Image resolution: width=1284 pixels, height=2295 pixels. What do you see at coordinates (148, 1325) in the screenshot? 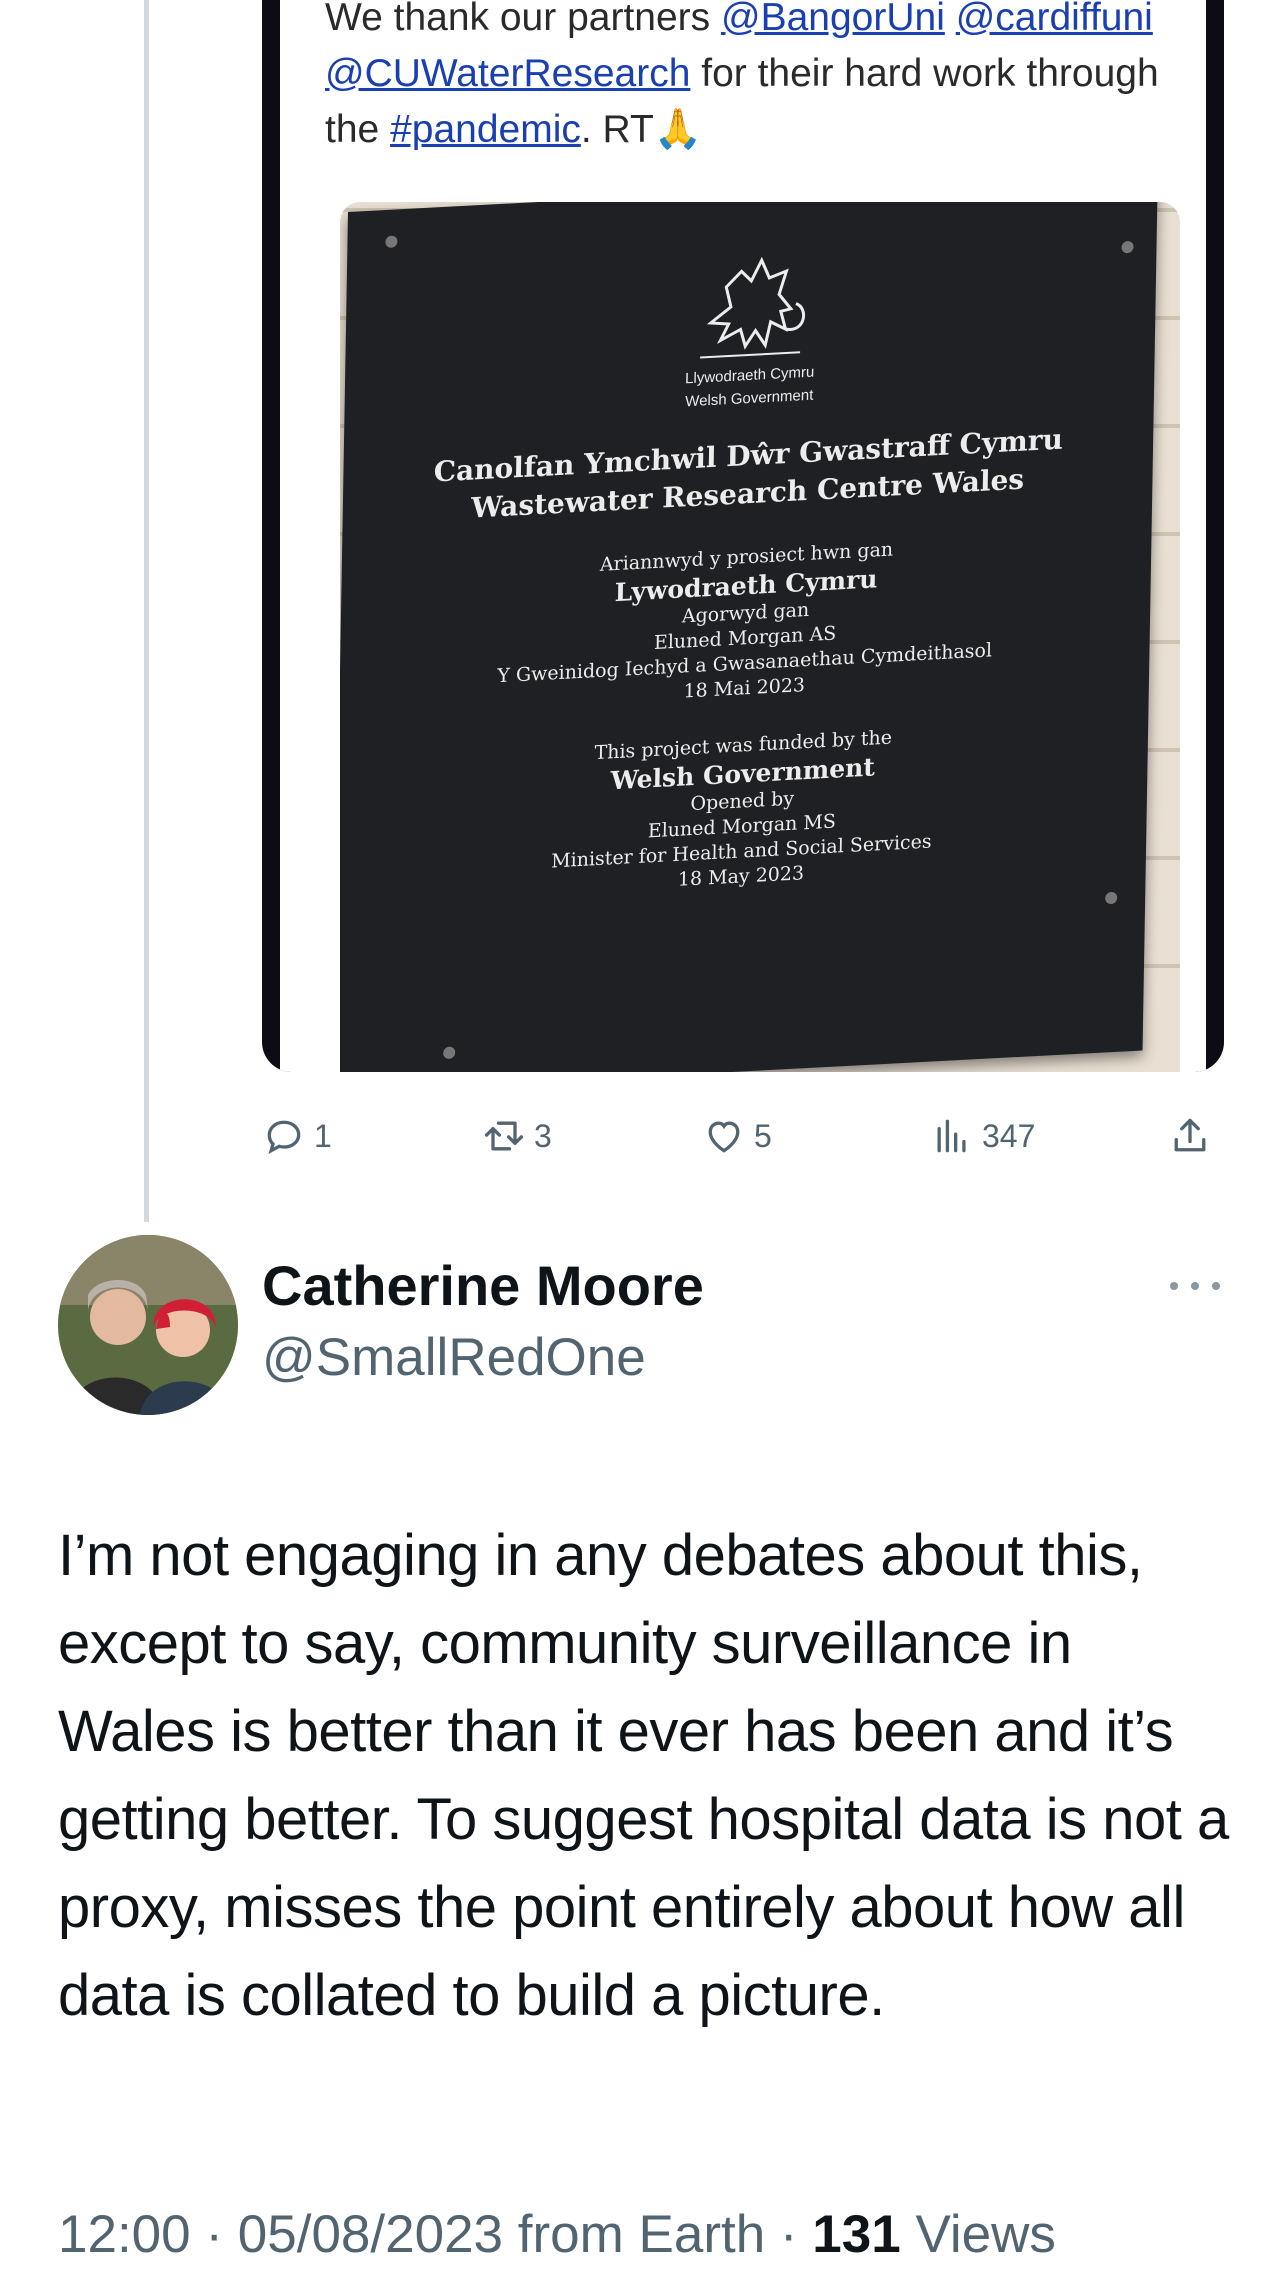
I see `avatar` at bounding box center [148, 1325].